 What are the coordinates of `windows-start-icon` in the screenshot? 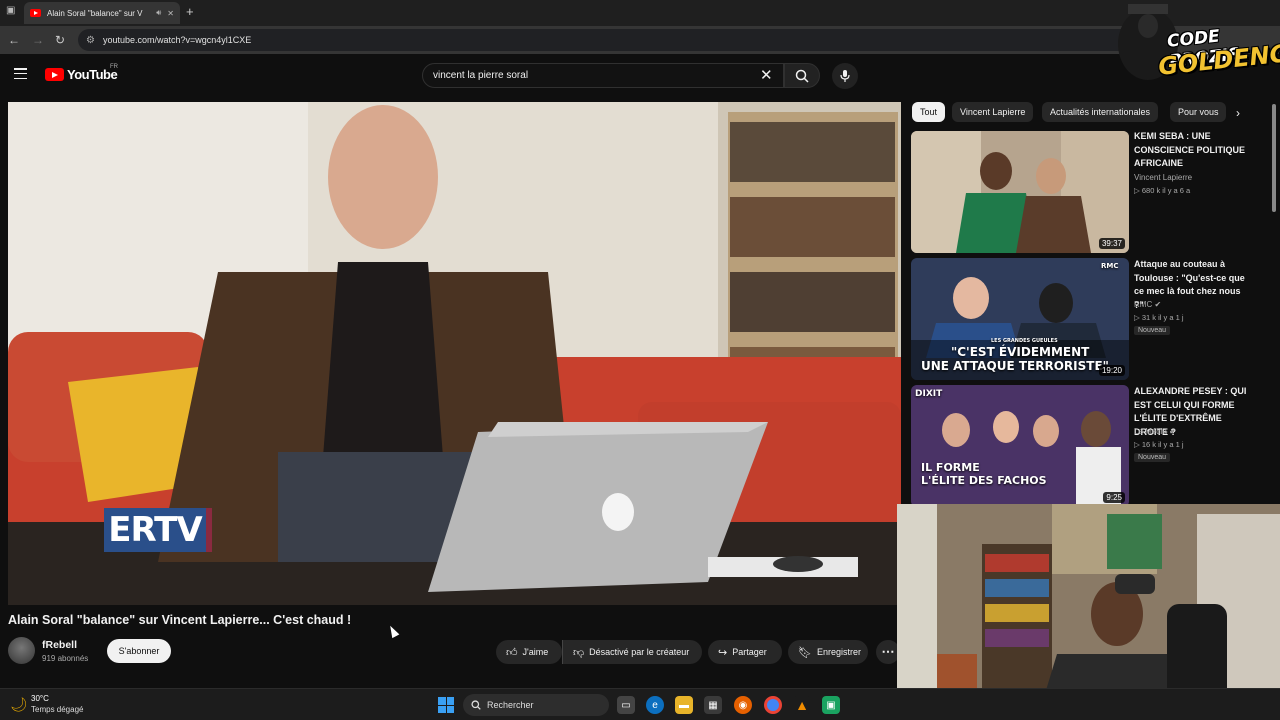 It's located at (446, 705).